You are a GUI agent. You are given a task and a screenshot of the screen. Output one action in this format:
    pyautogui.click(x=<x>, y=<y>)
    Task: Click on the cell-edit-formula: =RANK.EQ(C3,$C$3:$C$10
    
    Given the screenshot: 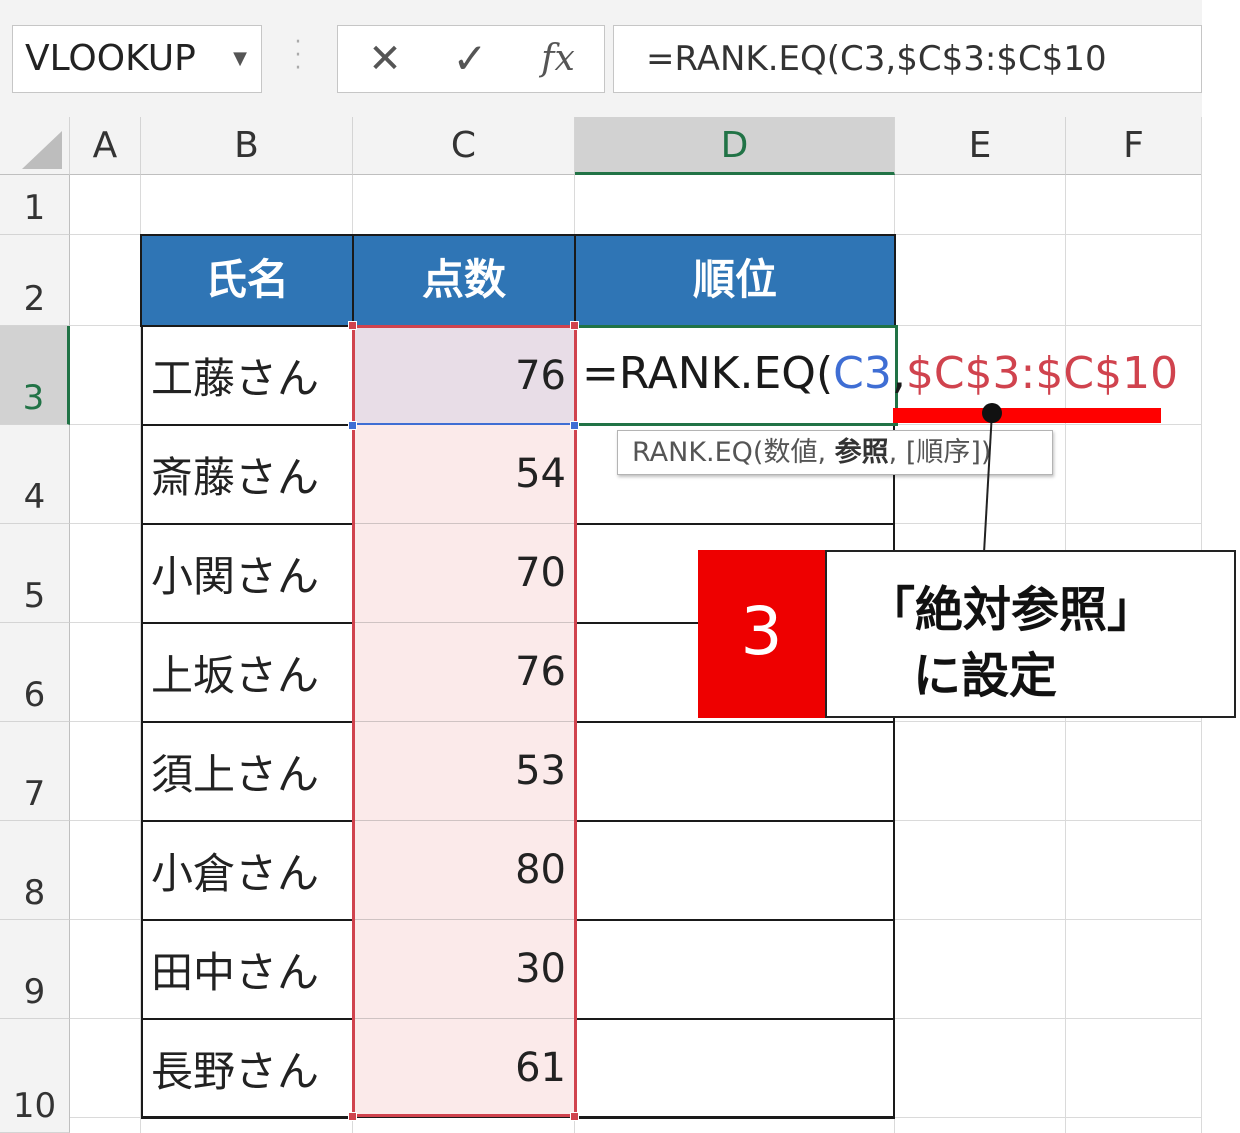 What is the action you would take?
    pyautogui.click(x=880, y=374)
    